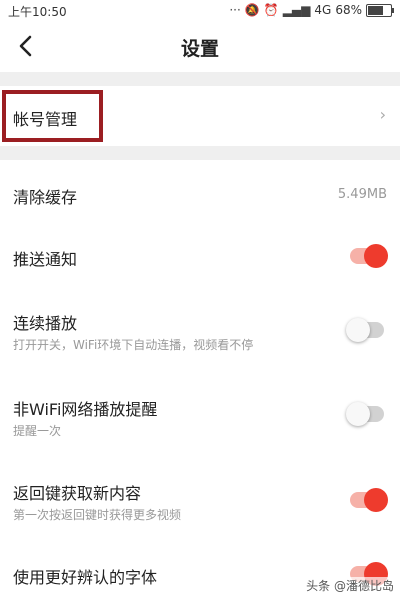 The image size is (400, 600). What do you see at coordinates (380, 10) in the screenshot?
I see `battery-icon` at bounding box center [380, 10].